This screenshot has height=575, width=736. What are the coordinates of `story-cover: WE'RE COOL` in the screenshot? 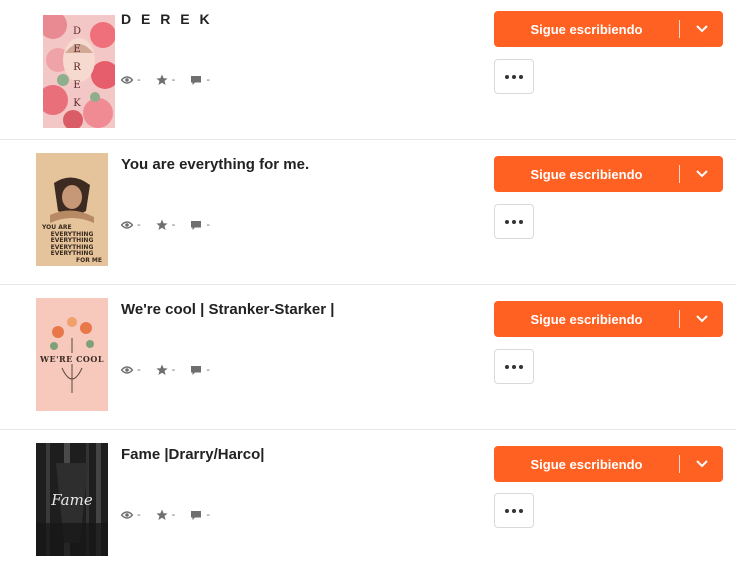 It's located at (72, 354).